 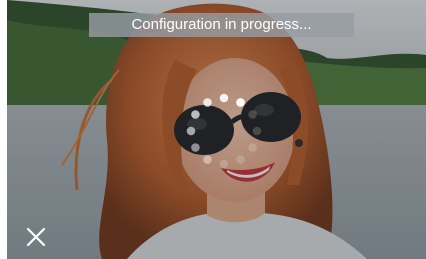 I want to click on loading-spinner-icon, so click(x=224, y=131).